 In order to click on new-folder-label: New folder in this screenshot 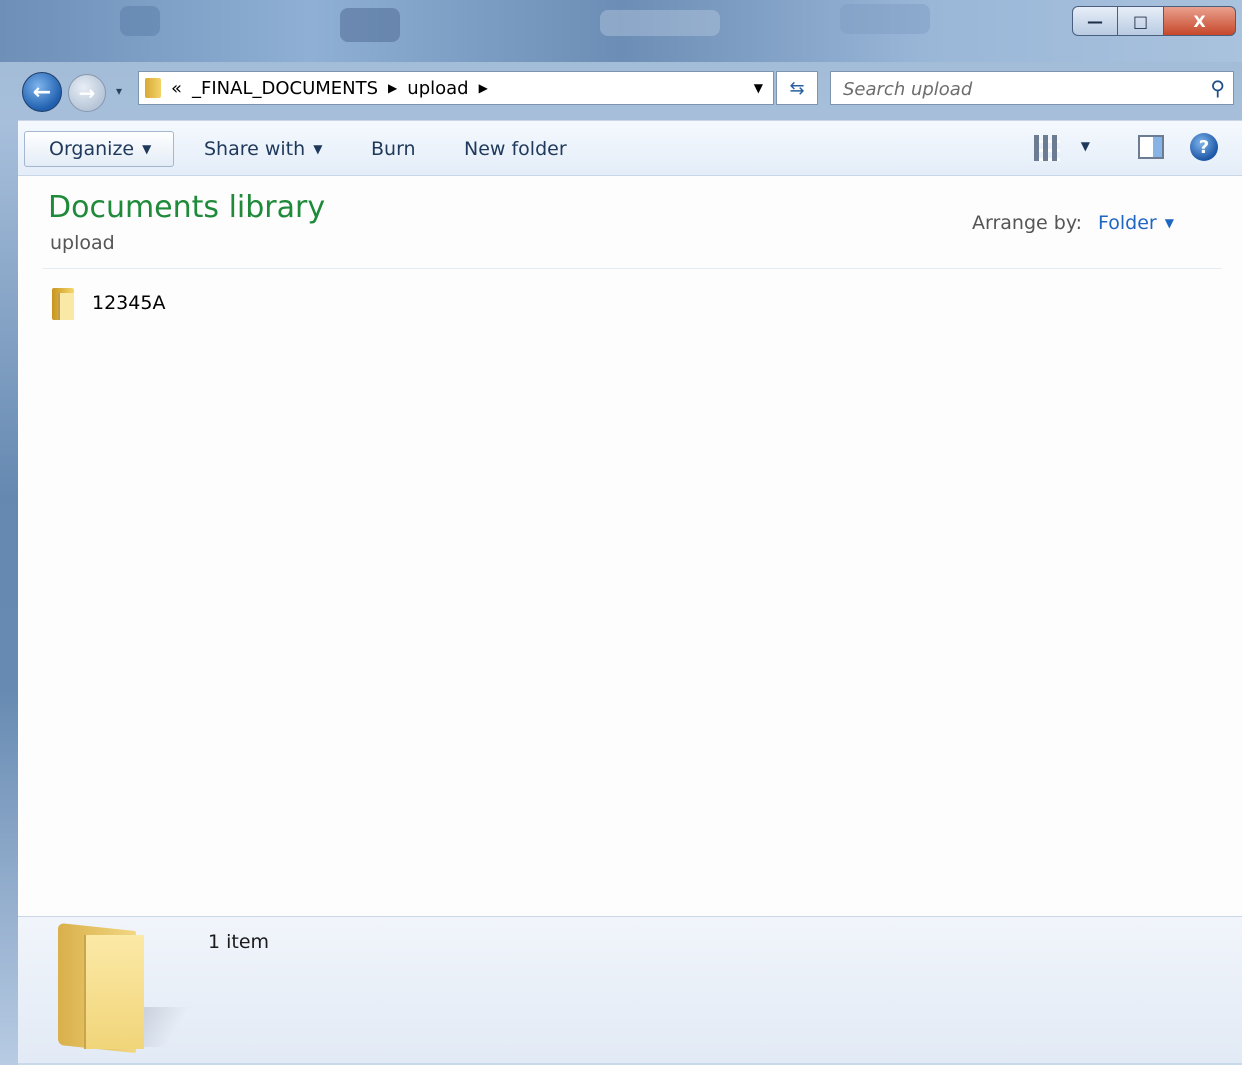, I will do `click(515, 149)`.